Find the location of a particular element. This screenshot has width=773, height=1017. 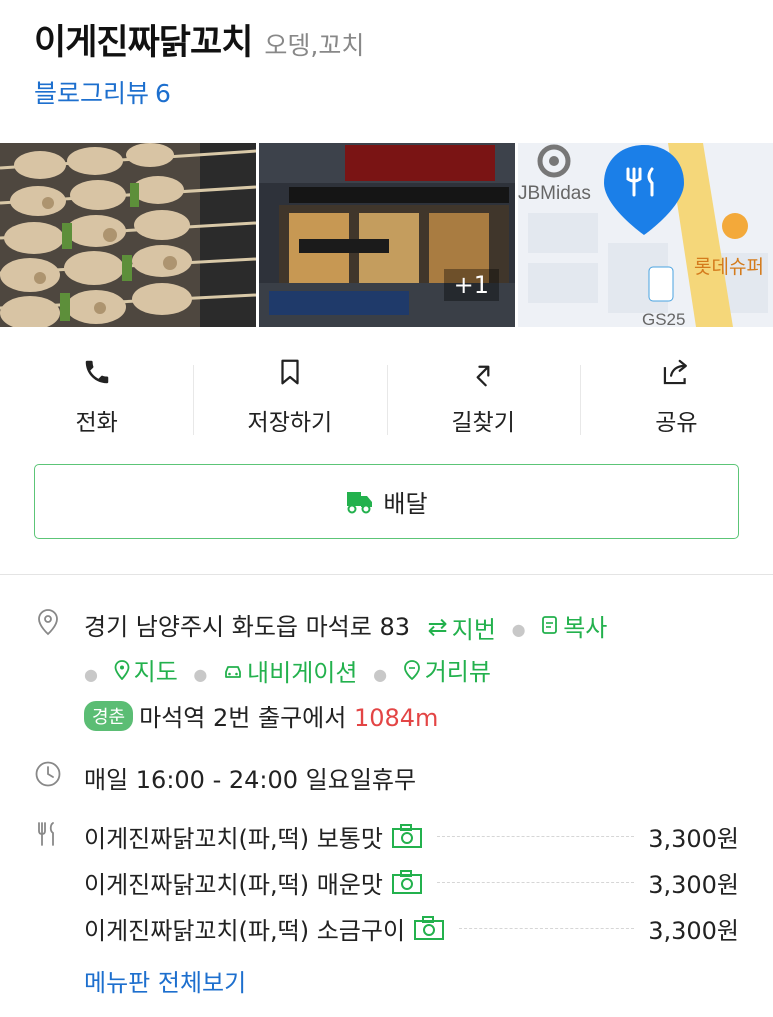

bookmark-icon is located at coordinates (290, 372).